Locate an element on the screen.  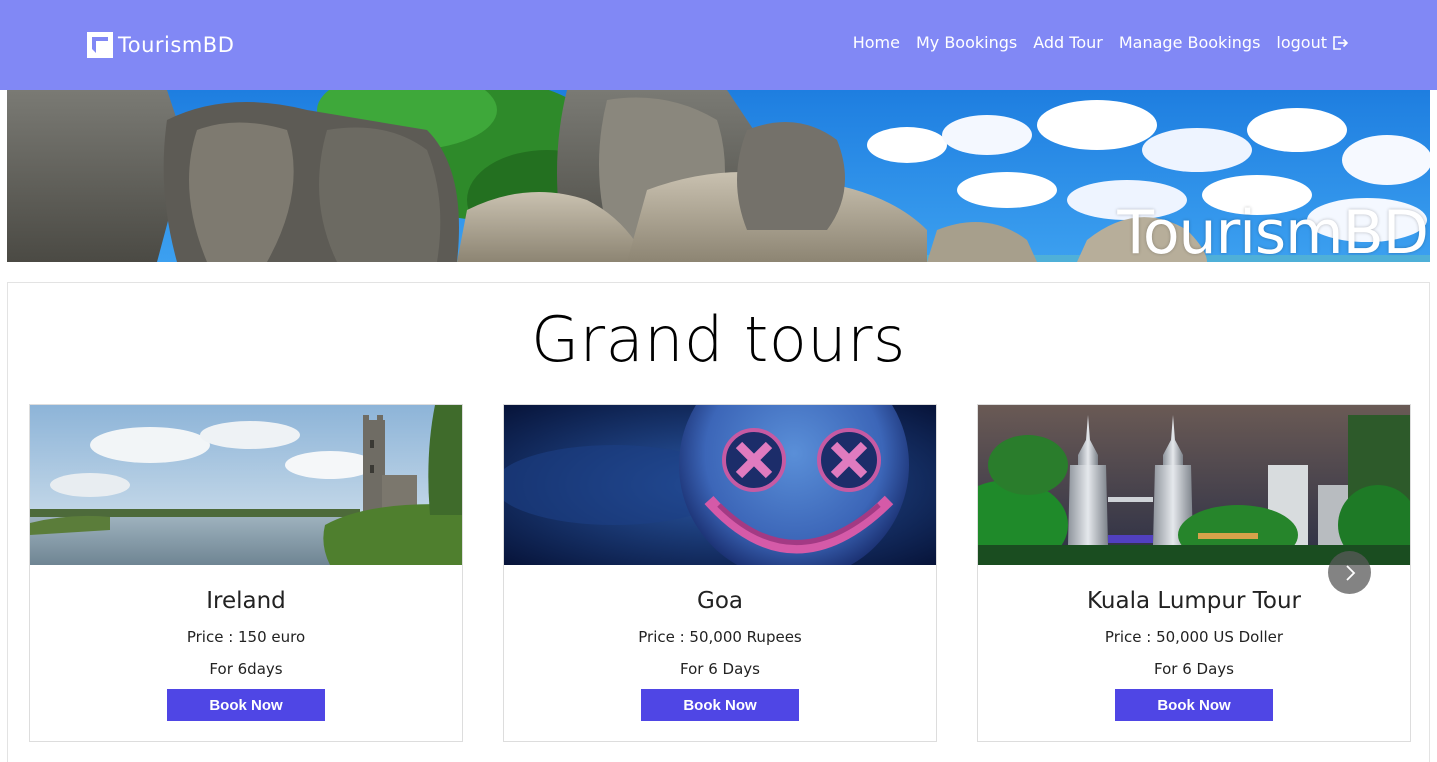
brand: TourismBD is located at coordinates (160, 45).